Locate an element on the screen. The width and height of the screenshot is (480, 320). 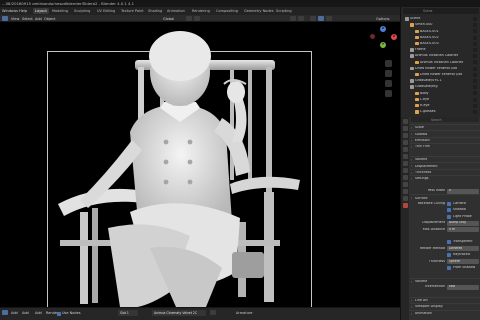
outliner-row: Smith.000 is located at coordinates (440, 25).